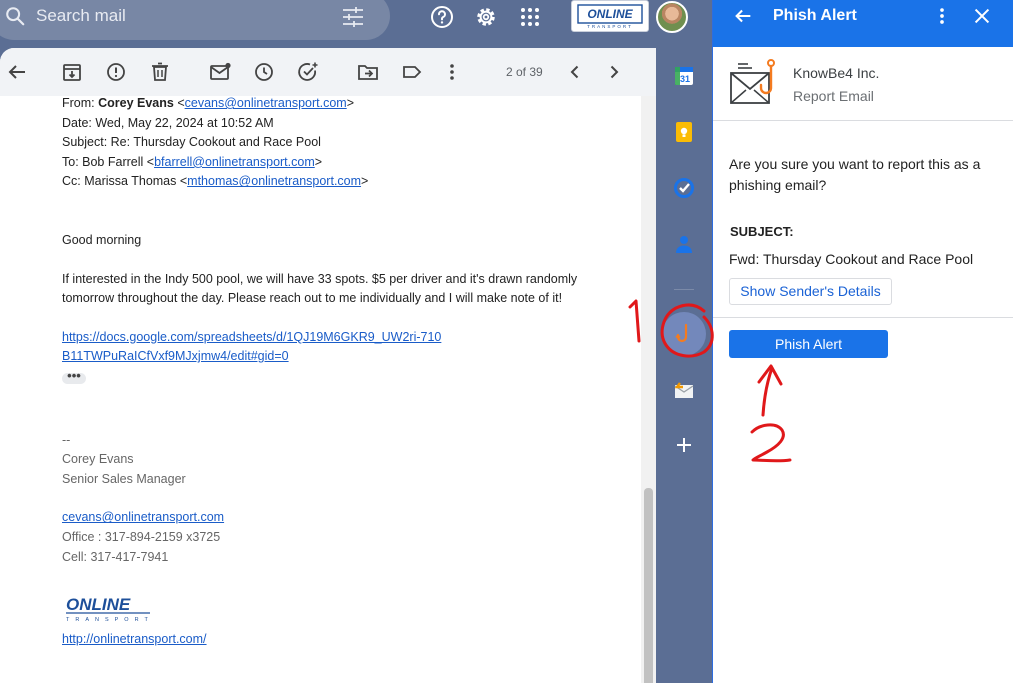 The width and height of the screenshot is (1013, 683). What do you see at coordinates (524, 72) in the screenshot?
I see `pager-count: 2 of 39` at bounding box center [524, 72].